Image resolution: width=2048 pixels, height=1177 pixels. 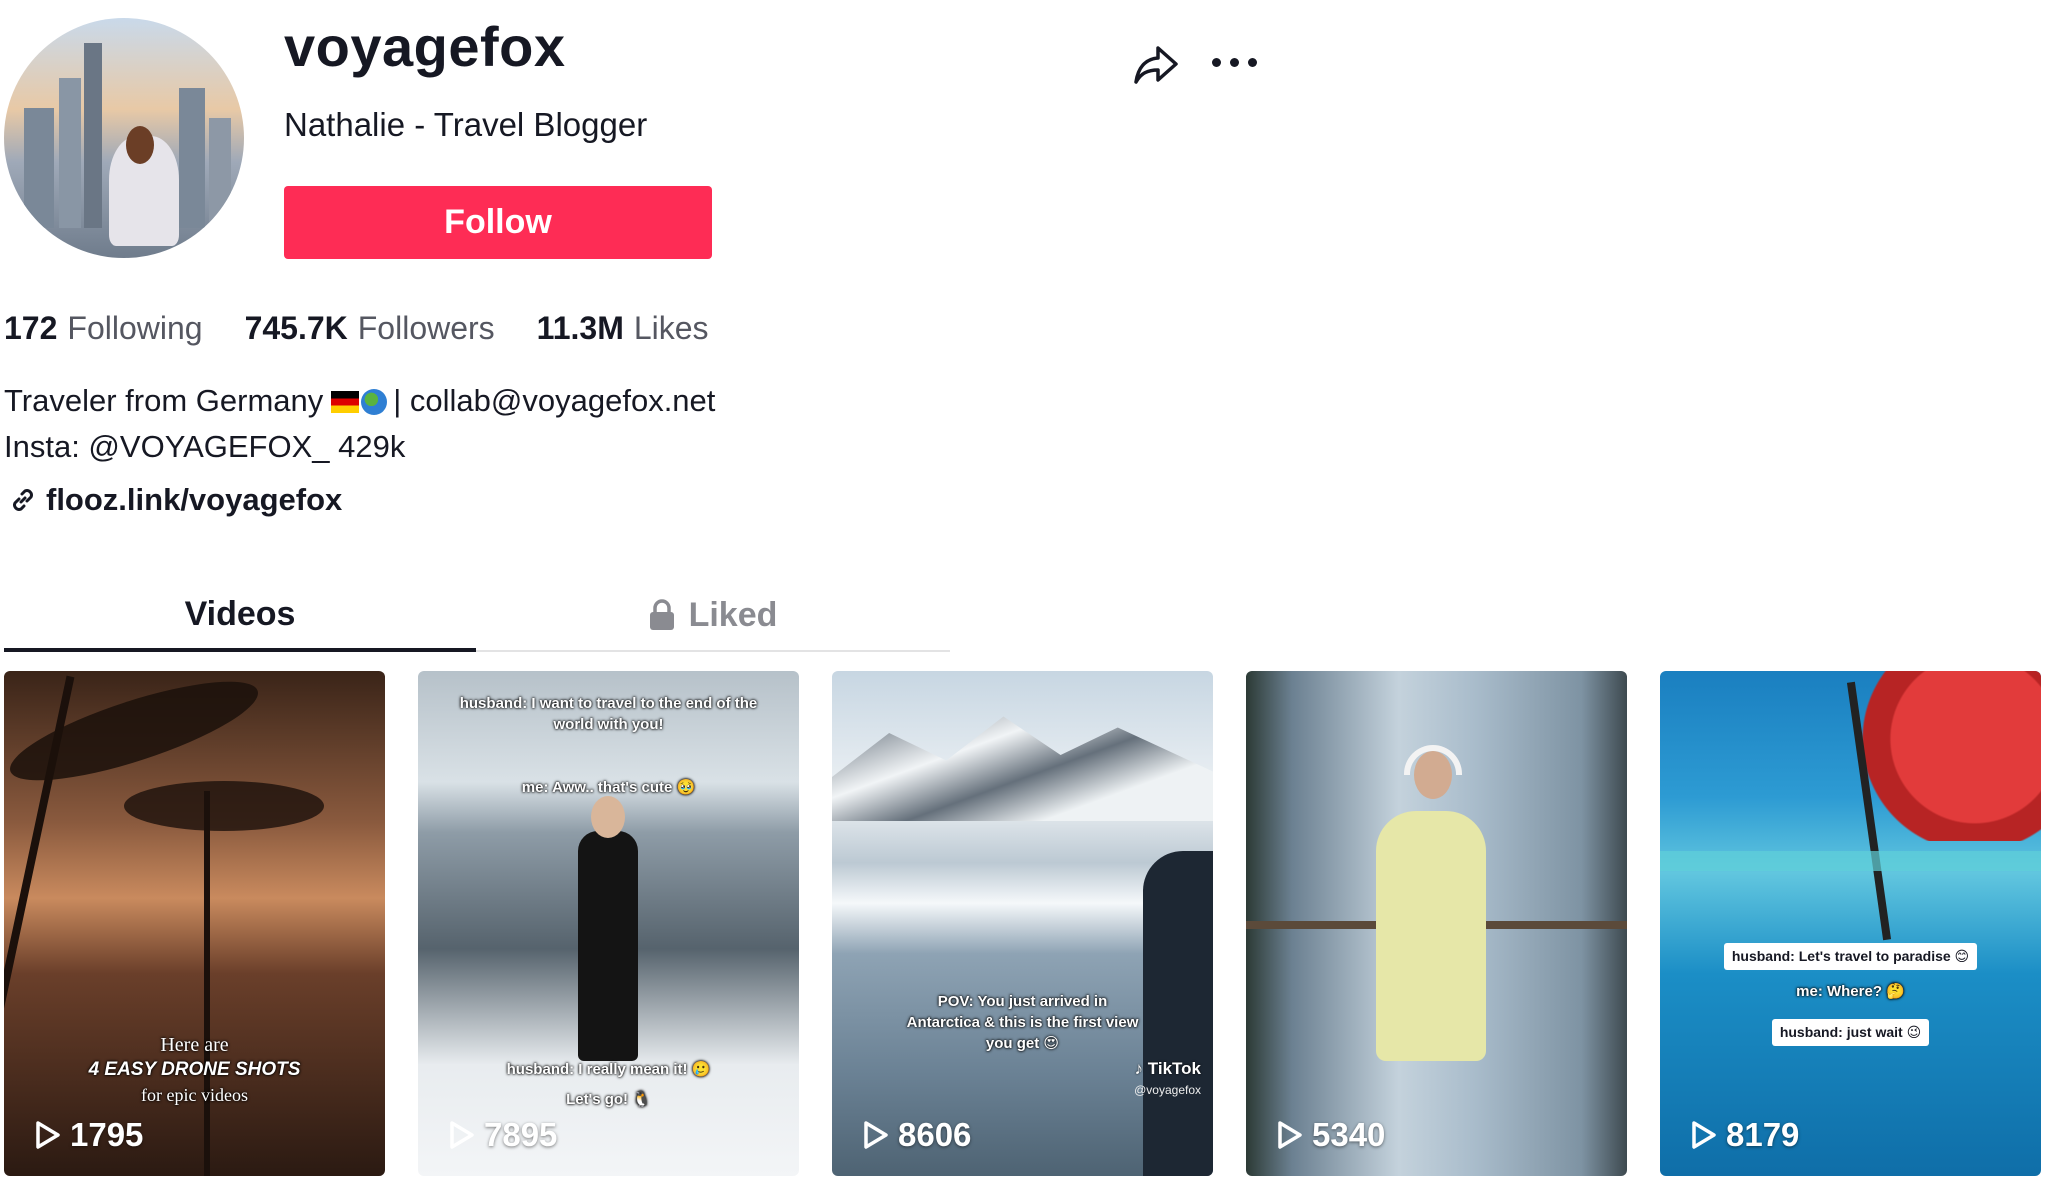 I want to click on lock-icon, so click(x=661, y=614).